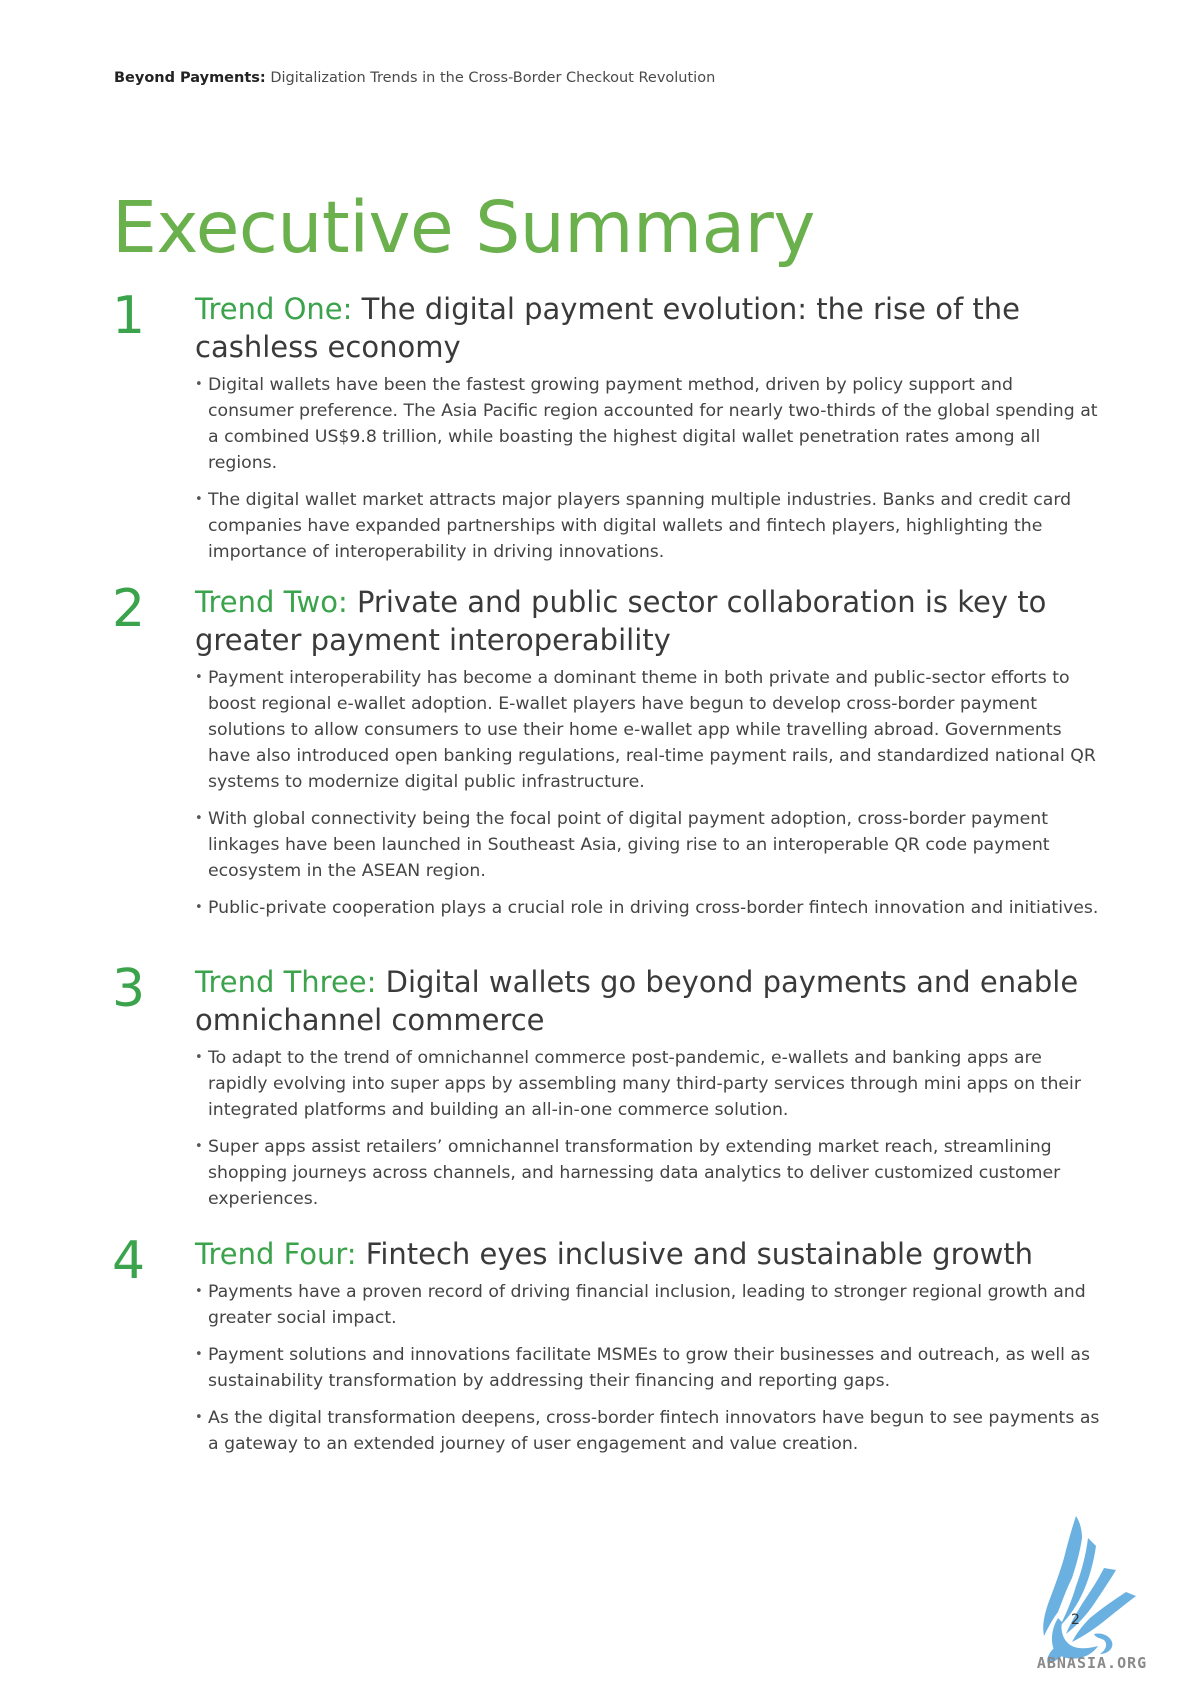 The width and height of the screenshot is (1191, 1684). Describe the element at coordinates (129, 609) in the screenshot. I see `trend-number: 2` at that location.